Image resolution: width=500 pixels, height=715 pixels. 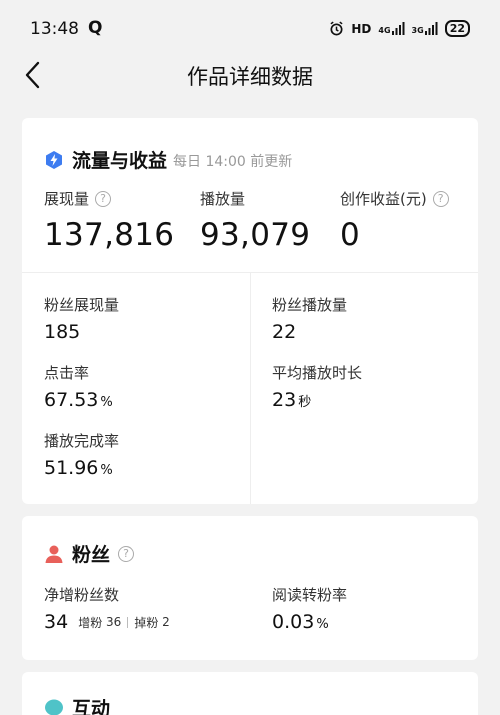 I want to click on completion-metric: 播放完成率 51.96%, so click(x=81, y=454).